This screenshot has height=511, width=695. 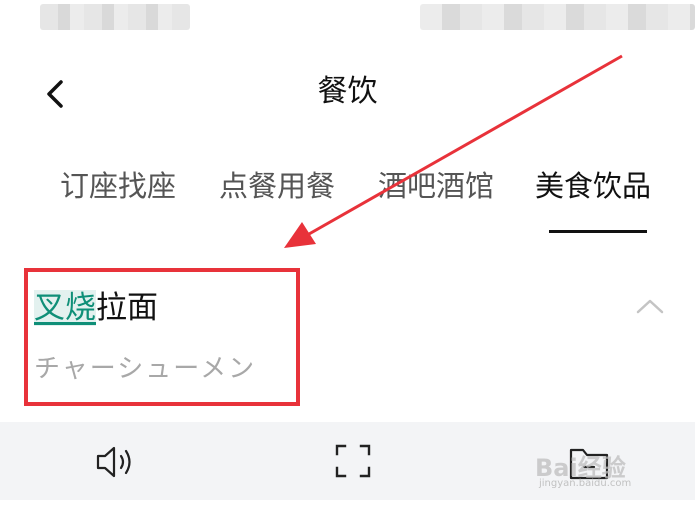 What do you see at coordinates (598, 231) in the screenshot?
I see `active-tab-indicator` at bounding box center [598, 231].